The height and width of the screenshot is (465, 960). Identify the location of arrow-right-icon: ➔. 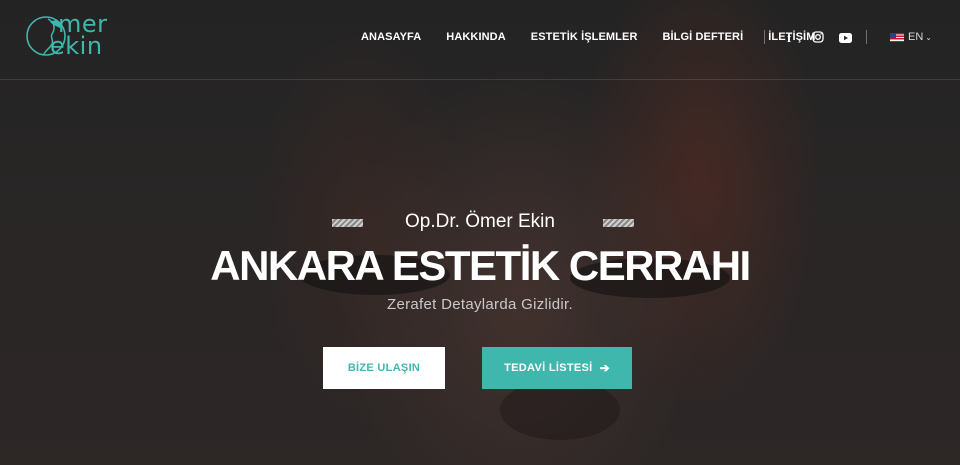
(604, 368).